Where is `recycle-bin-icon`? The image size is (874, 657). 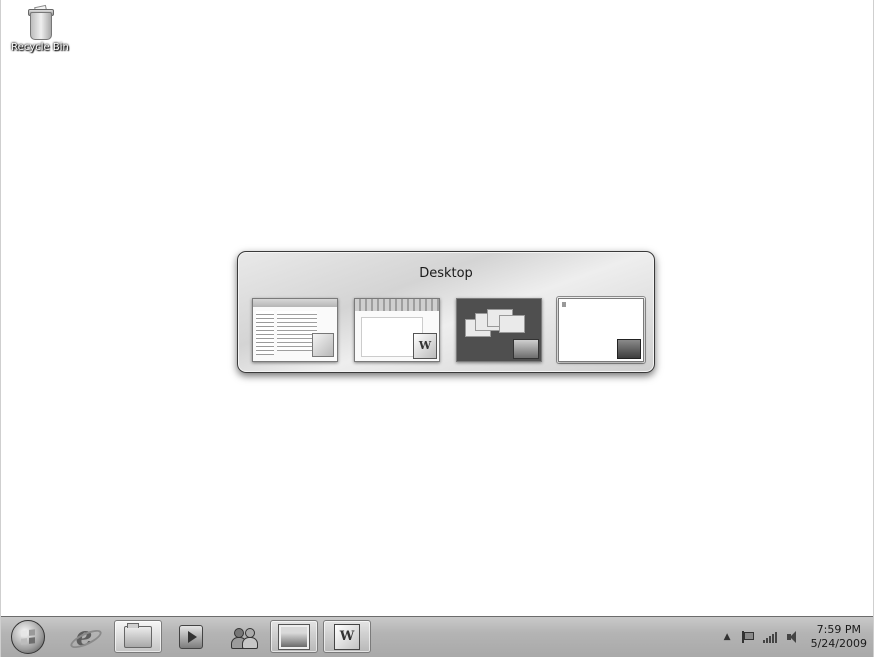 recycle-bin-icon is located at coordinates (40, 22).